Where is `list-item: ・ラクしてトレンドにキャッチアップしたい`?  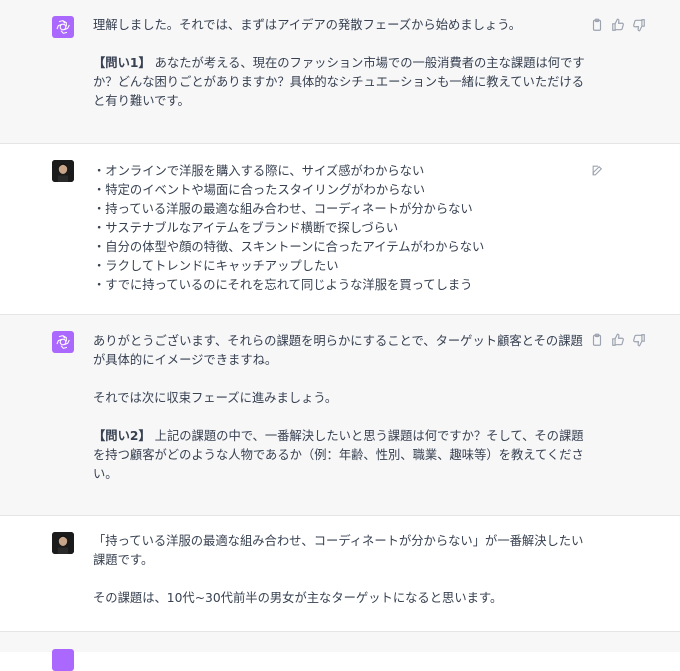
list-item: ・ラクしてトレンドにキャッチアップしたい is located at coordinates (216, 266).